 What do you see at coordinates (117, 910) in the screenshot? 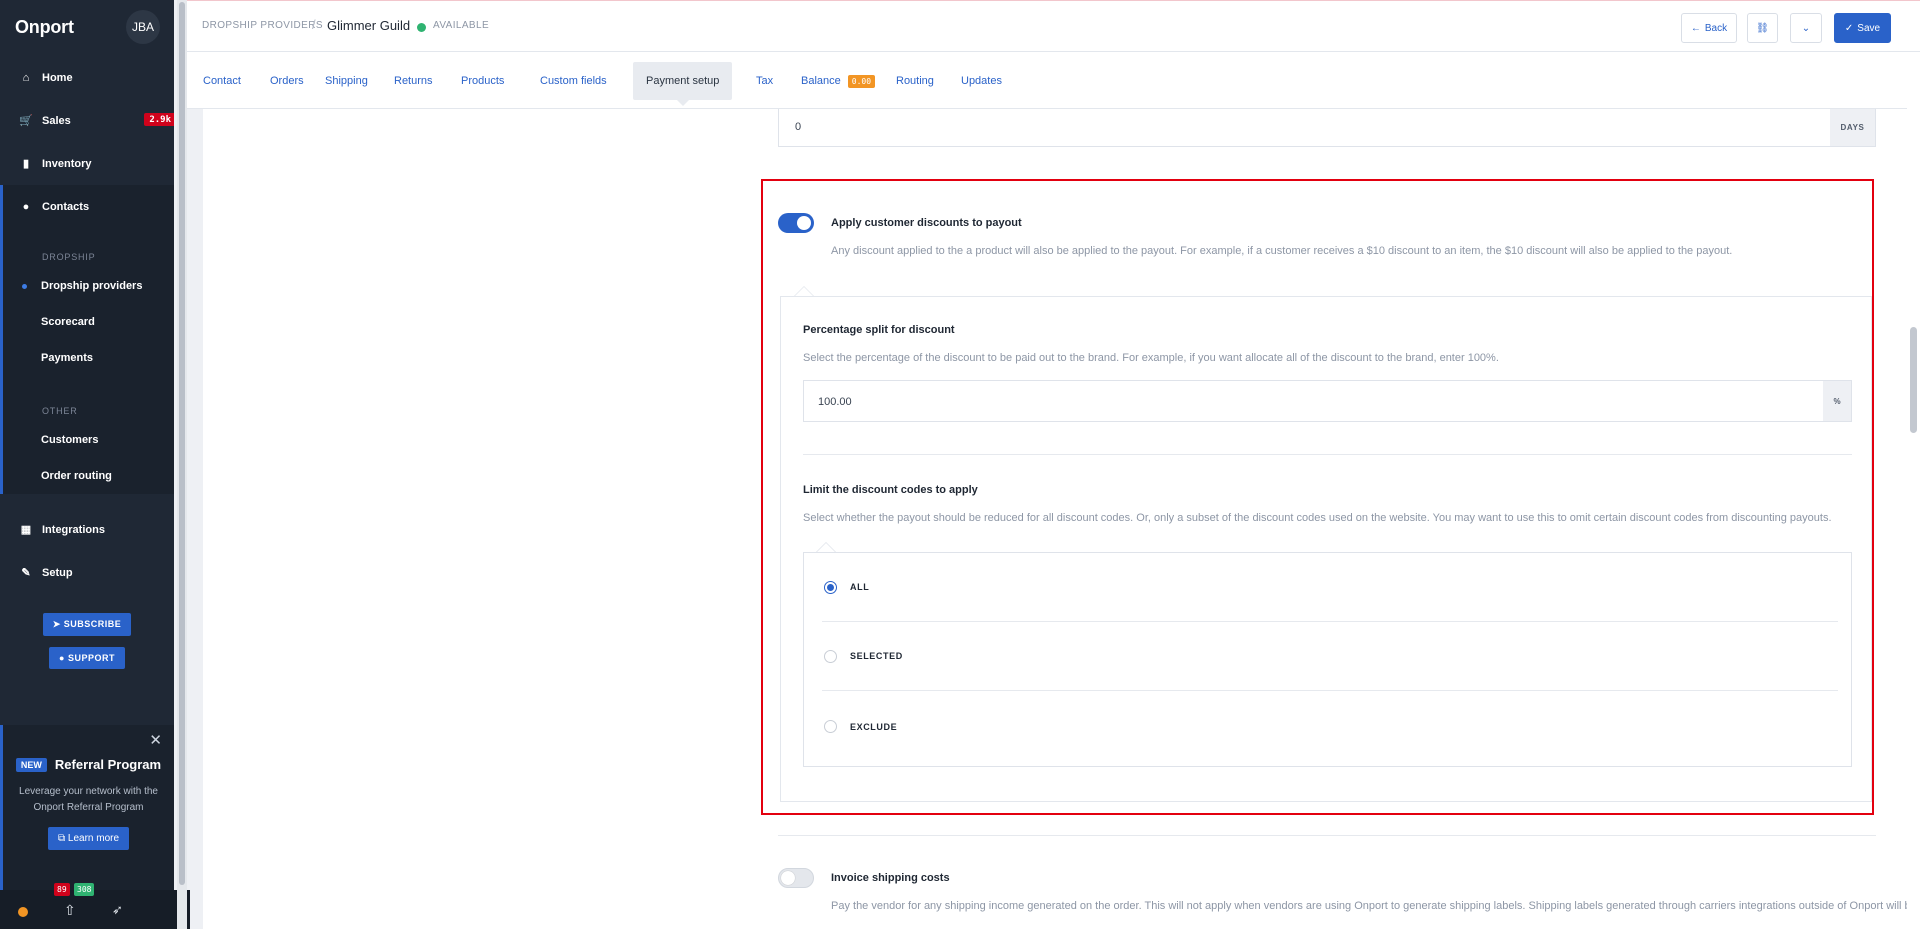
I see `rocket-icon: ➶` at bounding box center [117, 910].